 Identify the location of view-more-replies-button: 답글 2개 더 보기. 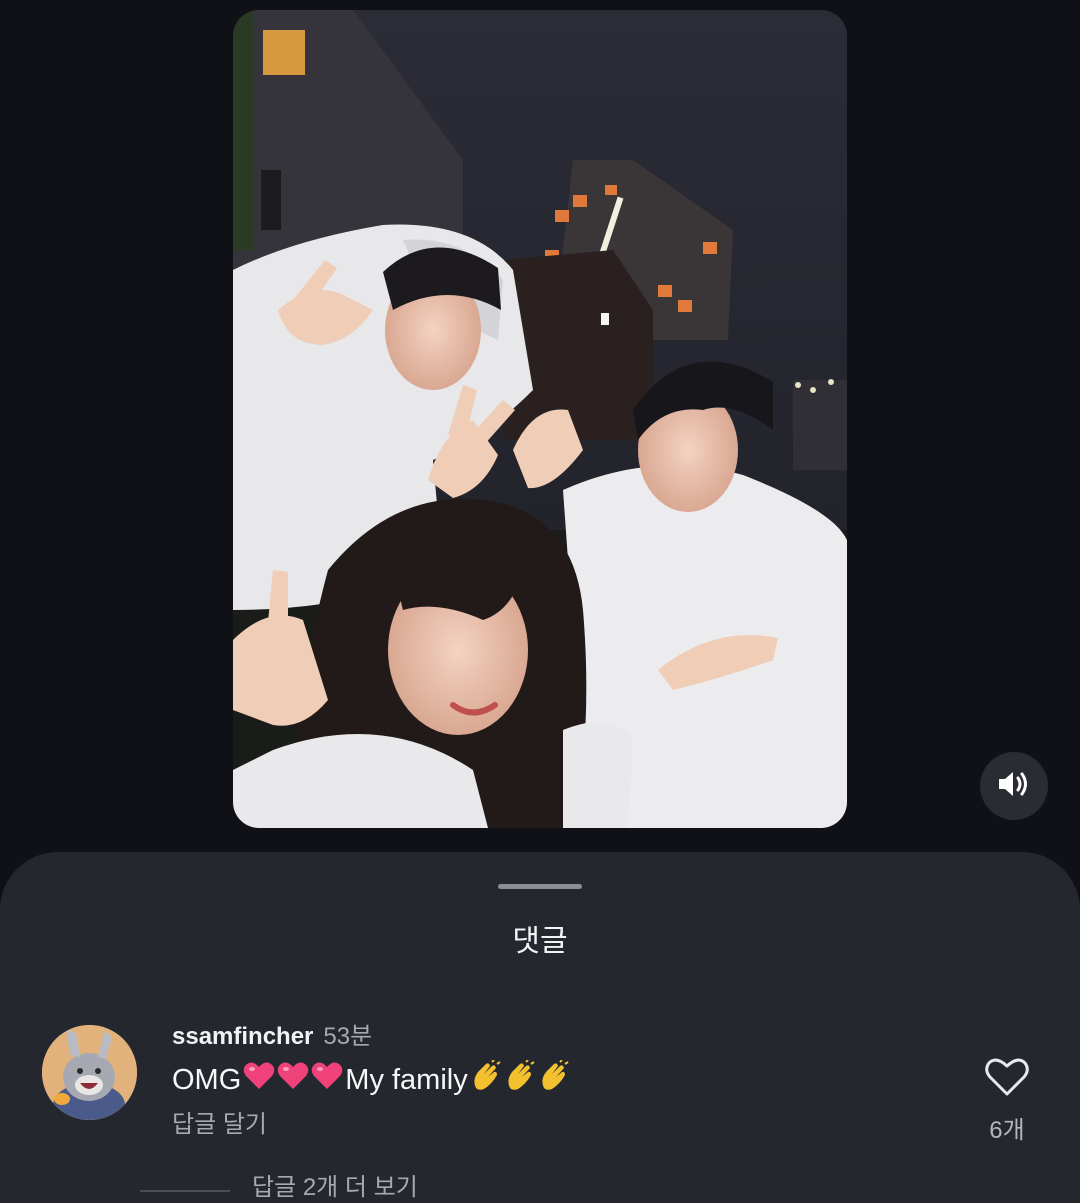
(279, 1183).